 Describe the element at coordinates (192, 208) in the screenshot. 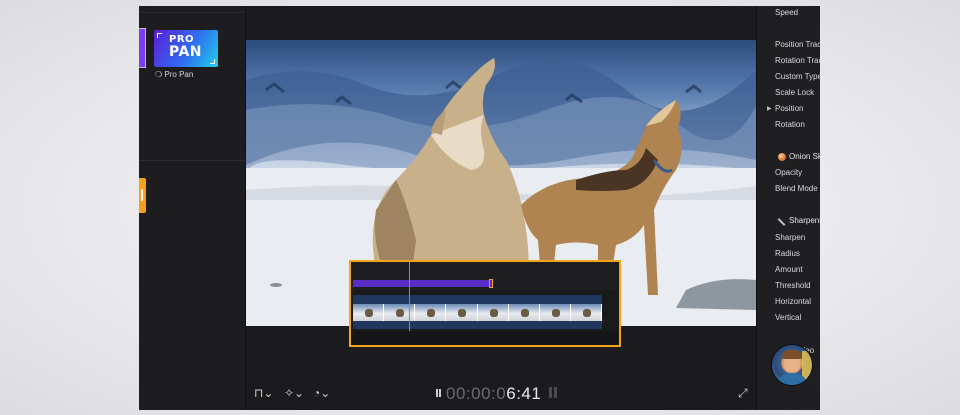

I see `effects-browser-panel: PRO PAN ❍ Pro Pan` at that location.